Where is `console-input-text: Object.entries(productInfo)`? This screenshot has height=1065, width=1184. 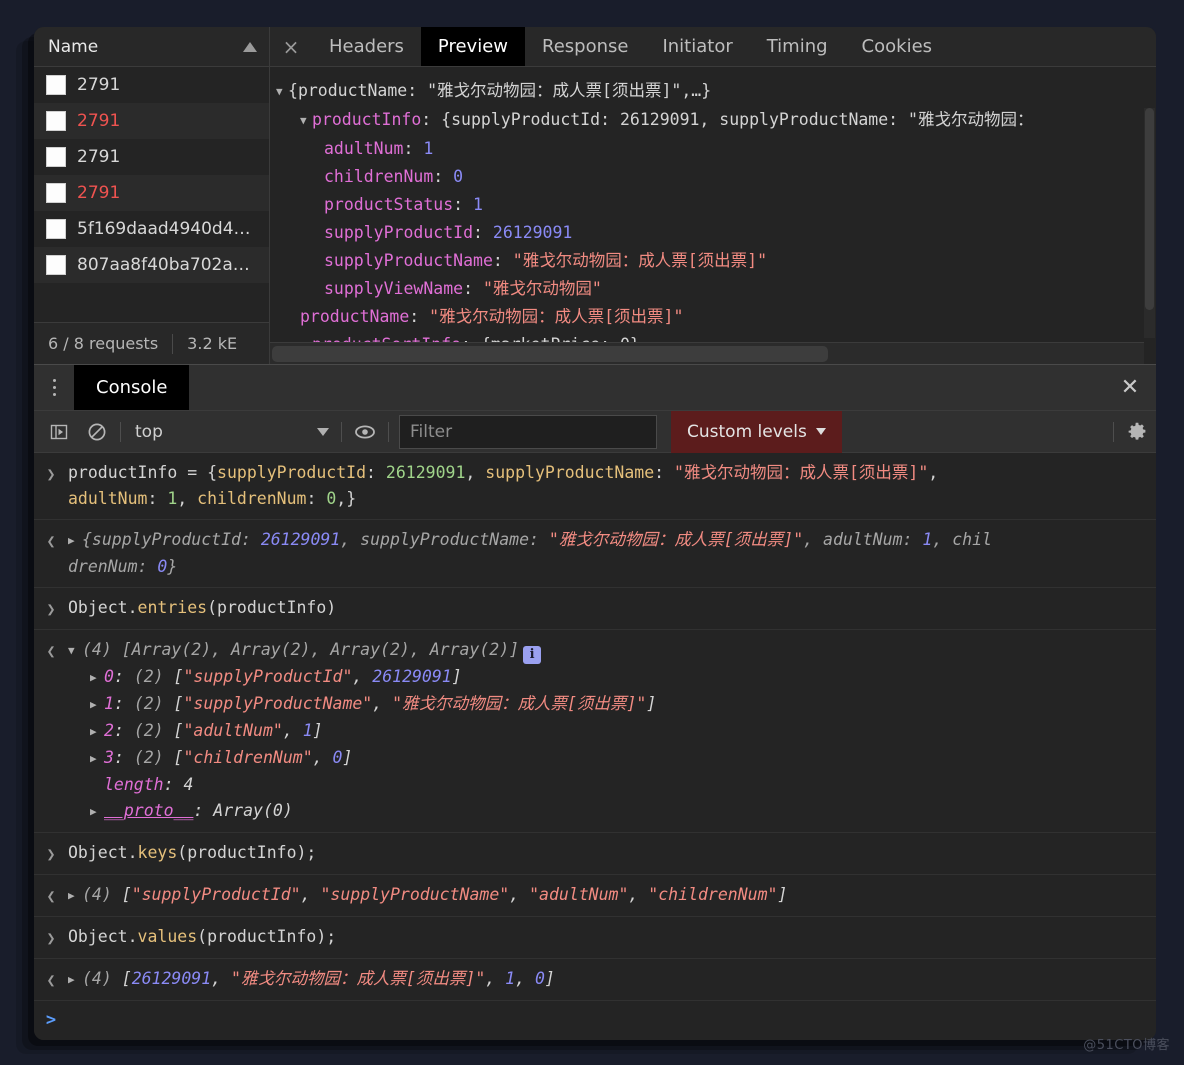 console-input-text: Object.entries(productInfo) is located at coordinates (612, 608).